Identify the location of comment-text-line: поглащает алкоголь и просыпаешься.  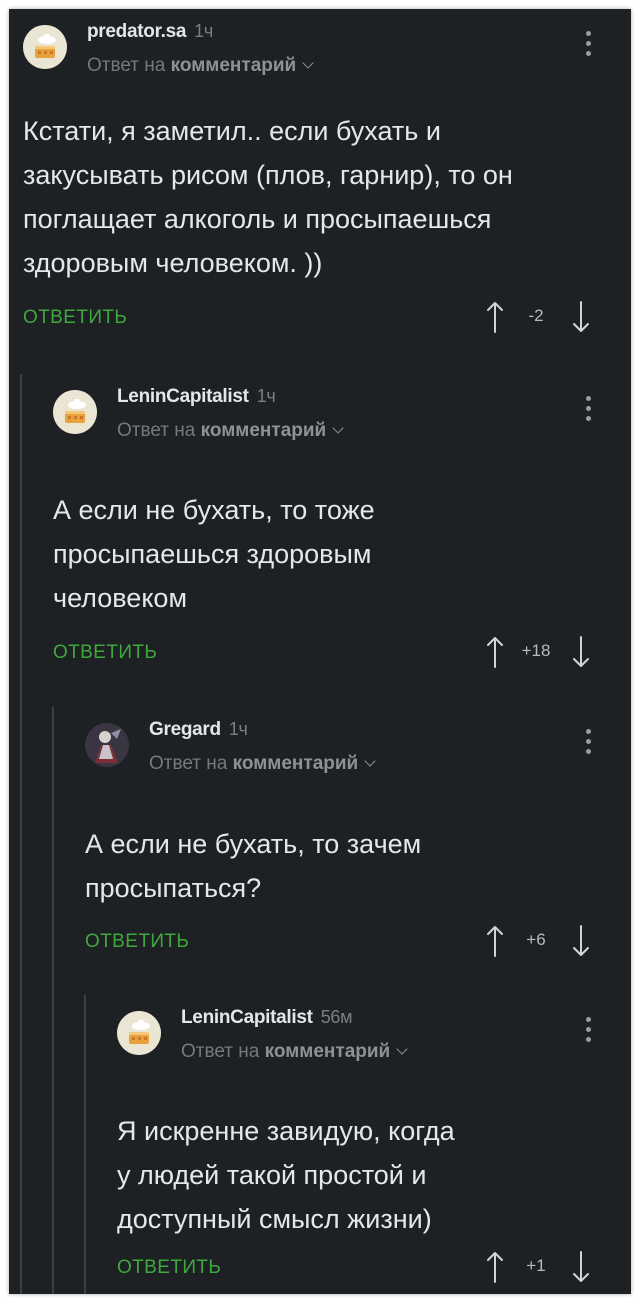
(257, 219).